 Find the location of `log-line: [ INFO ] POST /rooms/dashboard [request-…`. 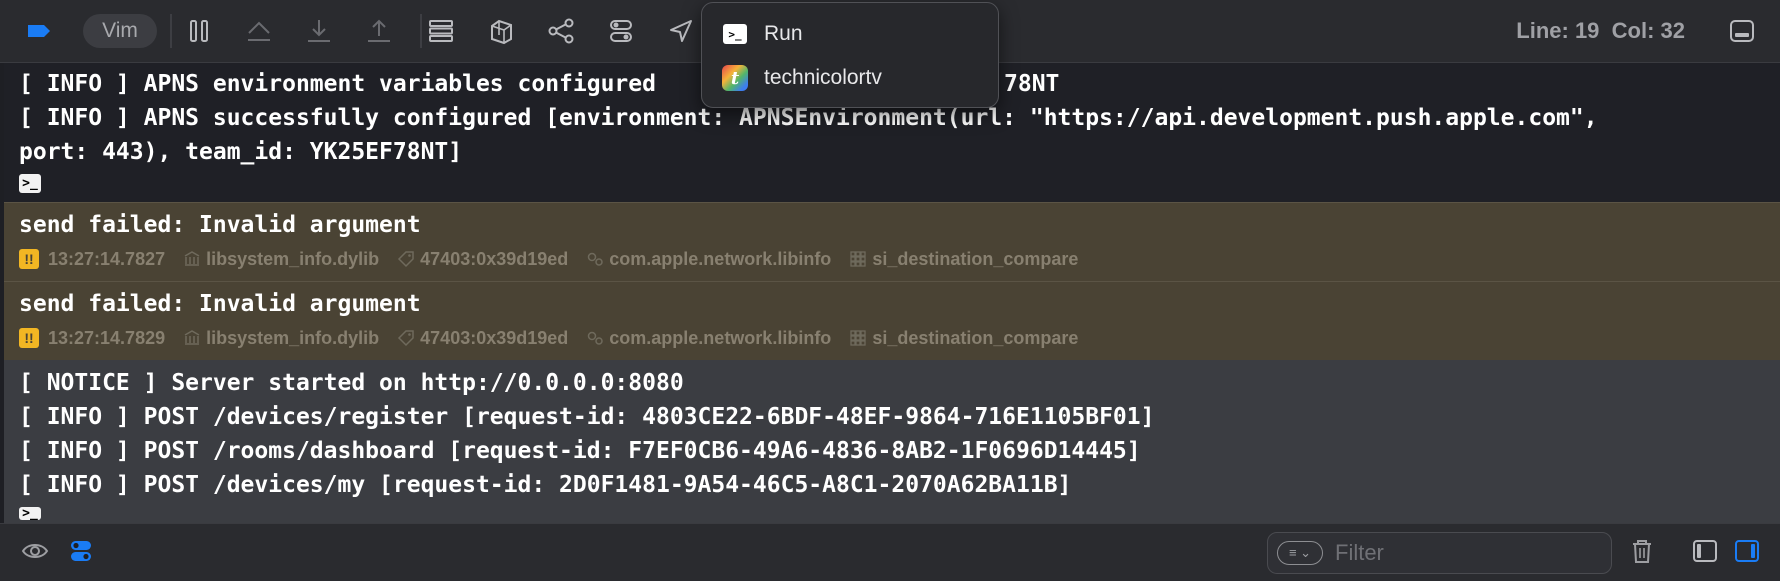

log-line: [ INFO ] POST /rooms/dashboard [request-… is located at coordinates (580, 451).